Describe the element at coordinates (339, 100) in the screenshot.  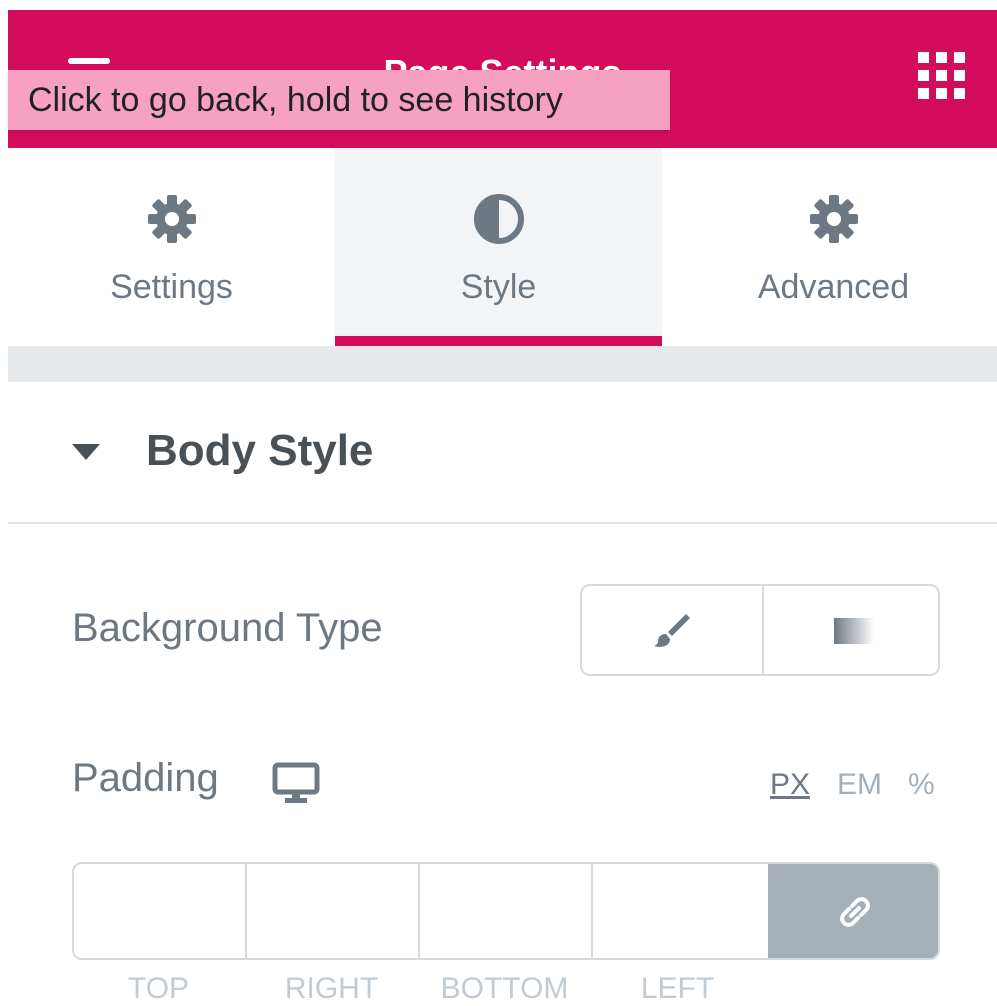
I see `back-tooltip: Click to go back, hold to see history` at that location.